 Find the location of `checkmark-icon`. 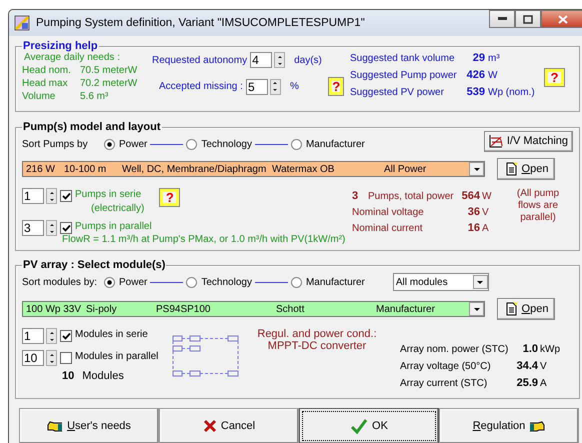

checkmark-icon is located at coordinates (359, 426).